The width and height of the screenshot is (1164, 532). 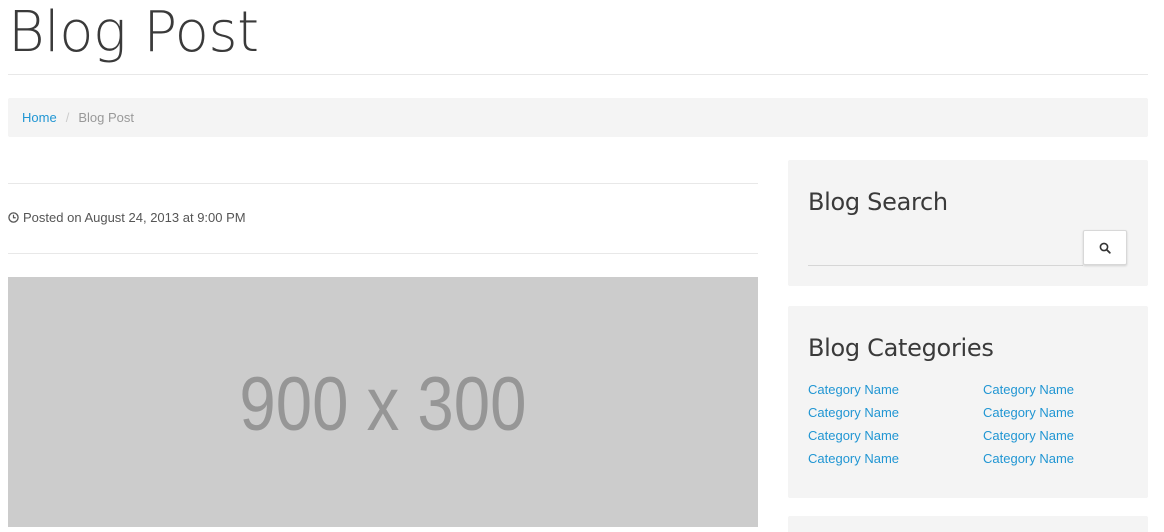 I want to click on post-meta: Posted on August 24, 2013 at 9:00 PM, so click(x=127, y=217).